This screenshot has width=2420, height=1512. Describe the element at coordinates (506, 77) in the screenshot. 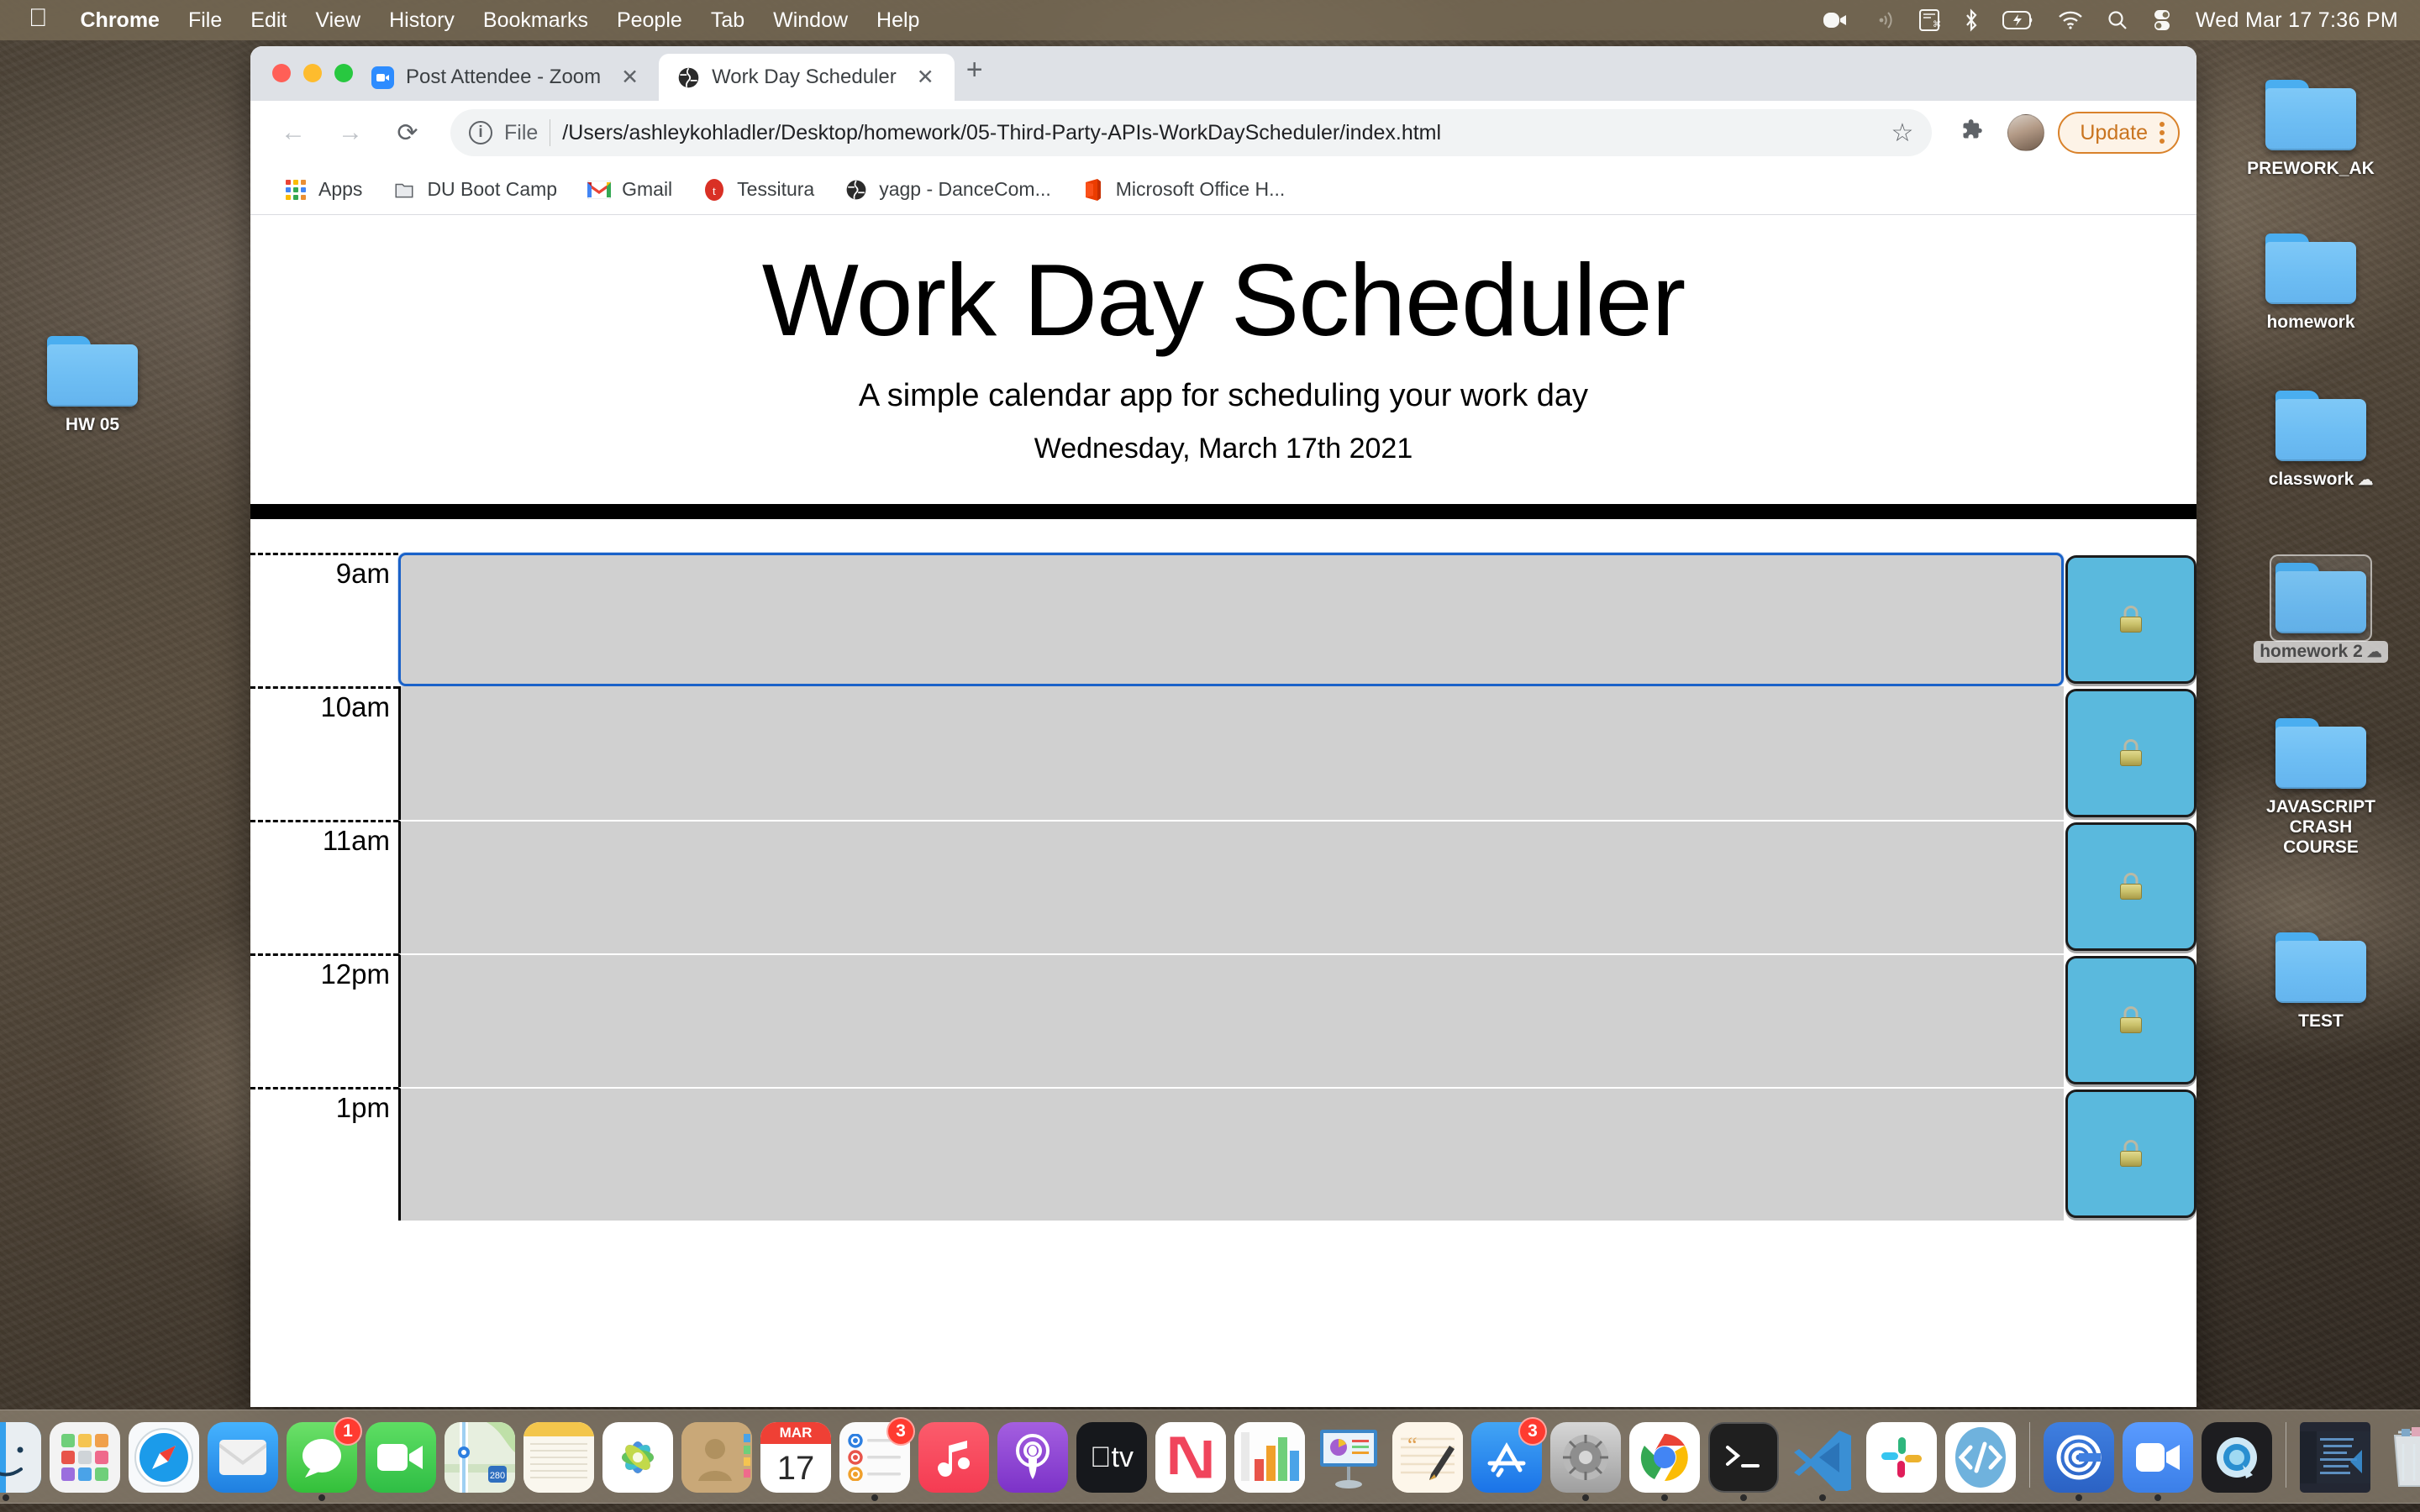

I see `tab-post-attendee-zoom: Post Attendee - Zoom ✕` at that location.